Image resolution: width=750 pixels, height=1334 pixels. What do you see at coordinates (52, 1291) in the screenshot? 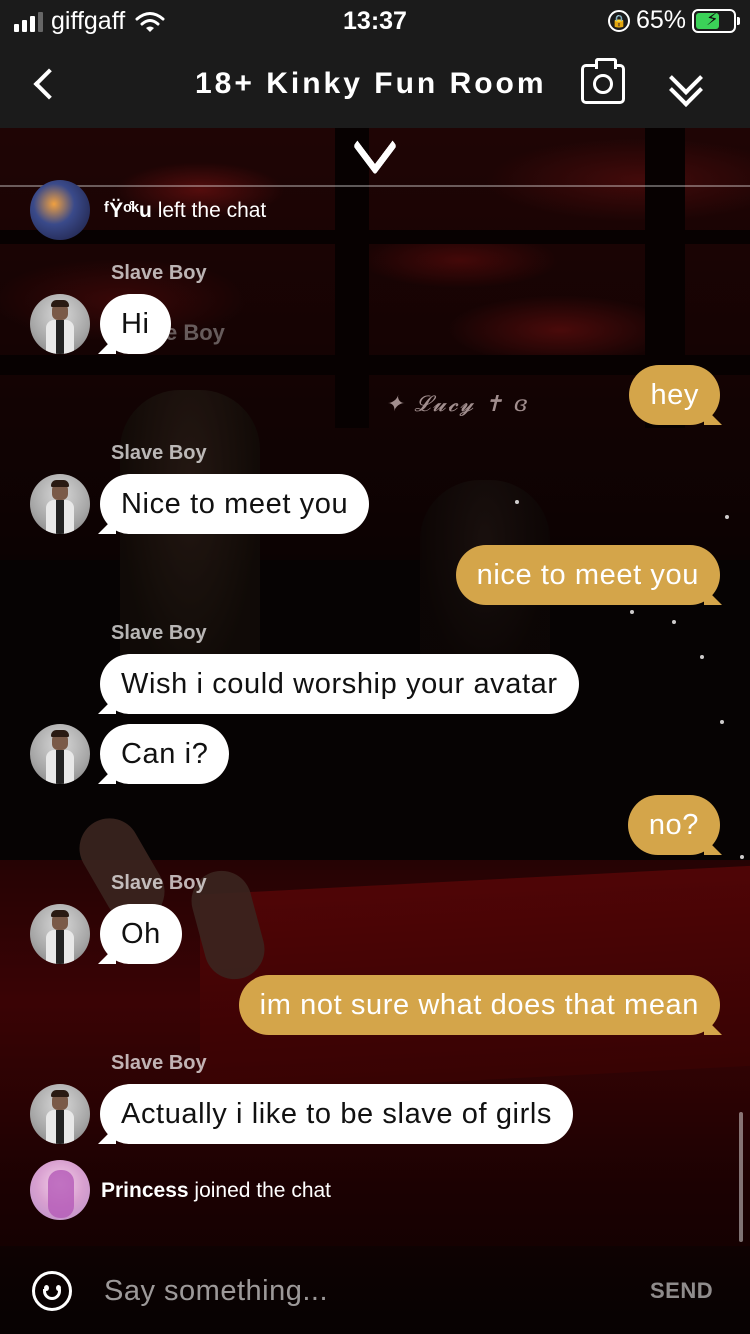
I see `emoji-icon` at bounding box center [52, 1291].